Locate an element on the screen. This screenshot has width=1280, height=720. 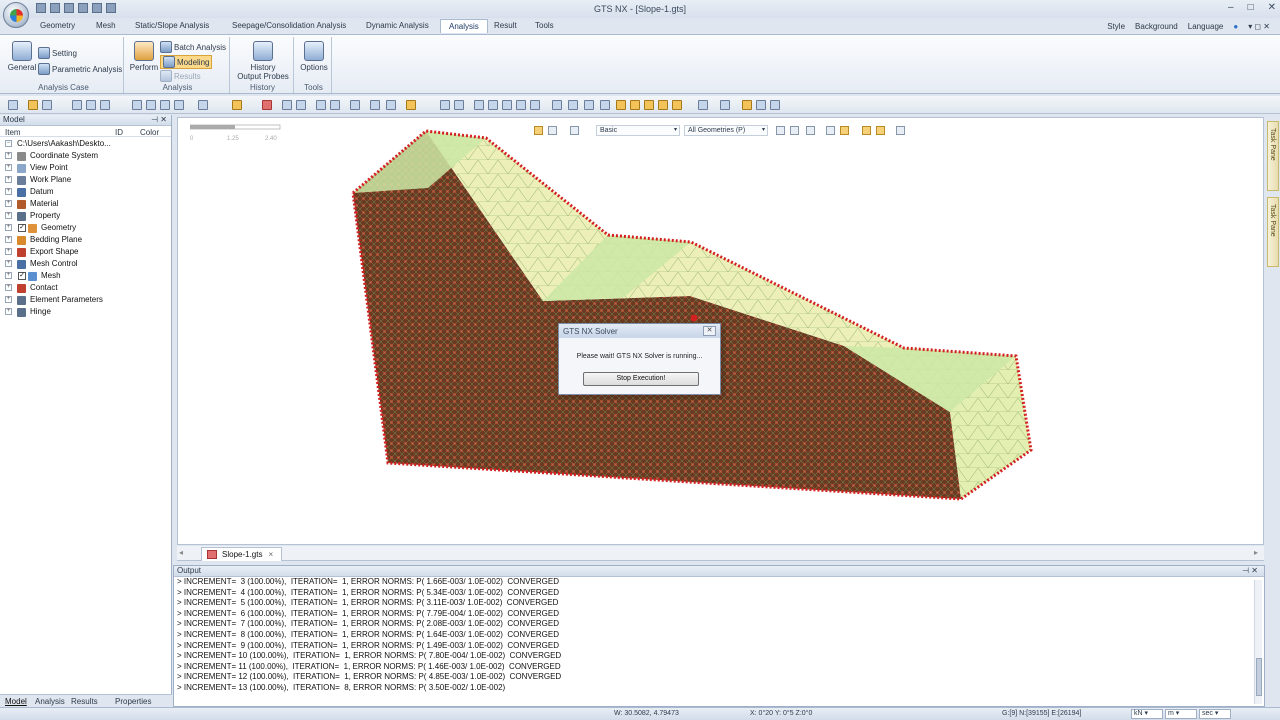
tab-geometry: Geometry is located at coordinates (57, 25).